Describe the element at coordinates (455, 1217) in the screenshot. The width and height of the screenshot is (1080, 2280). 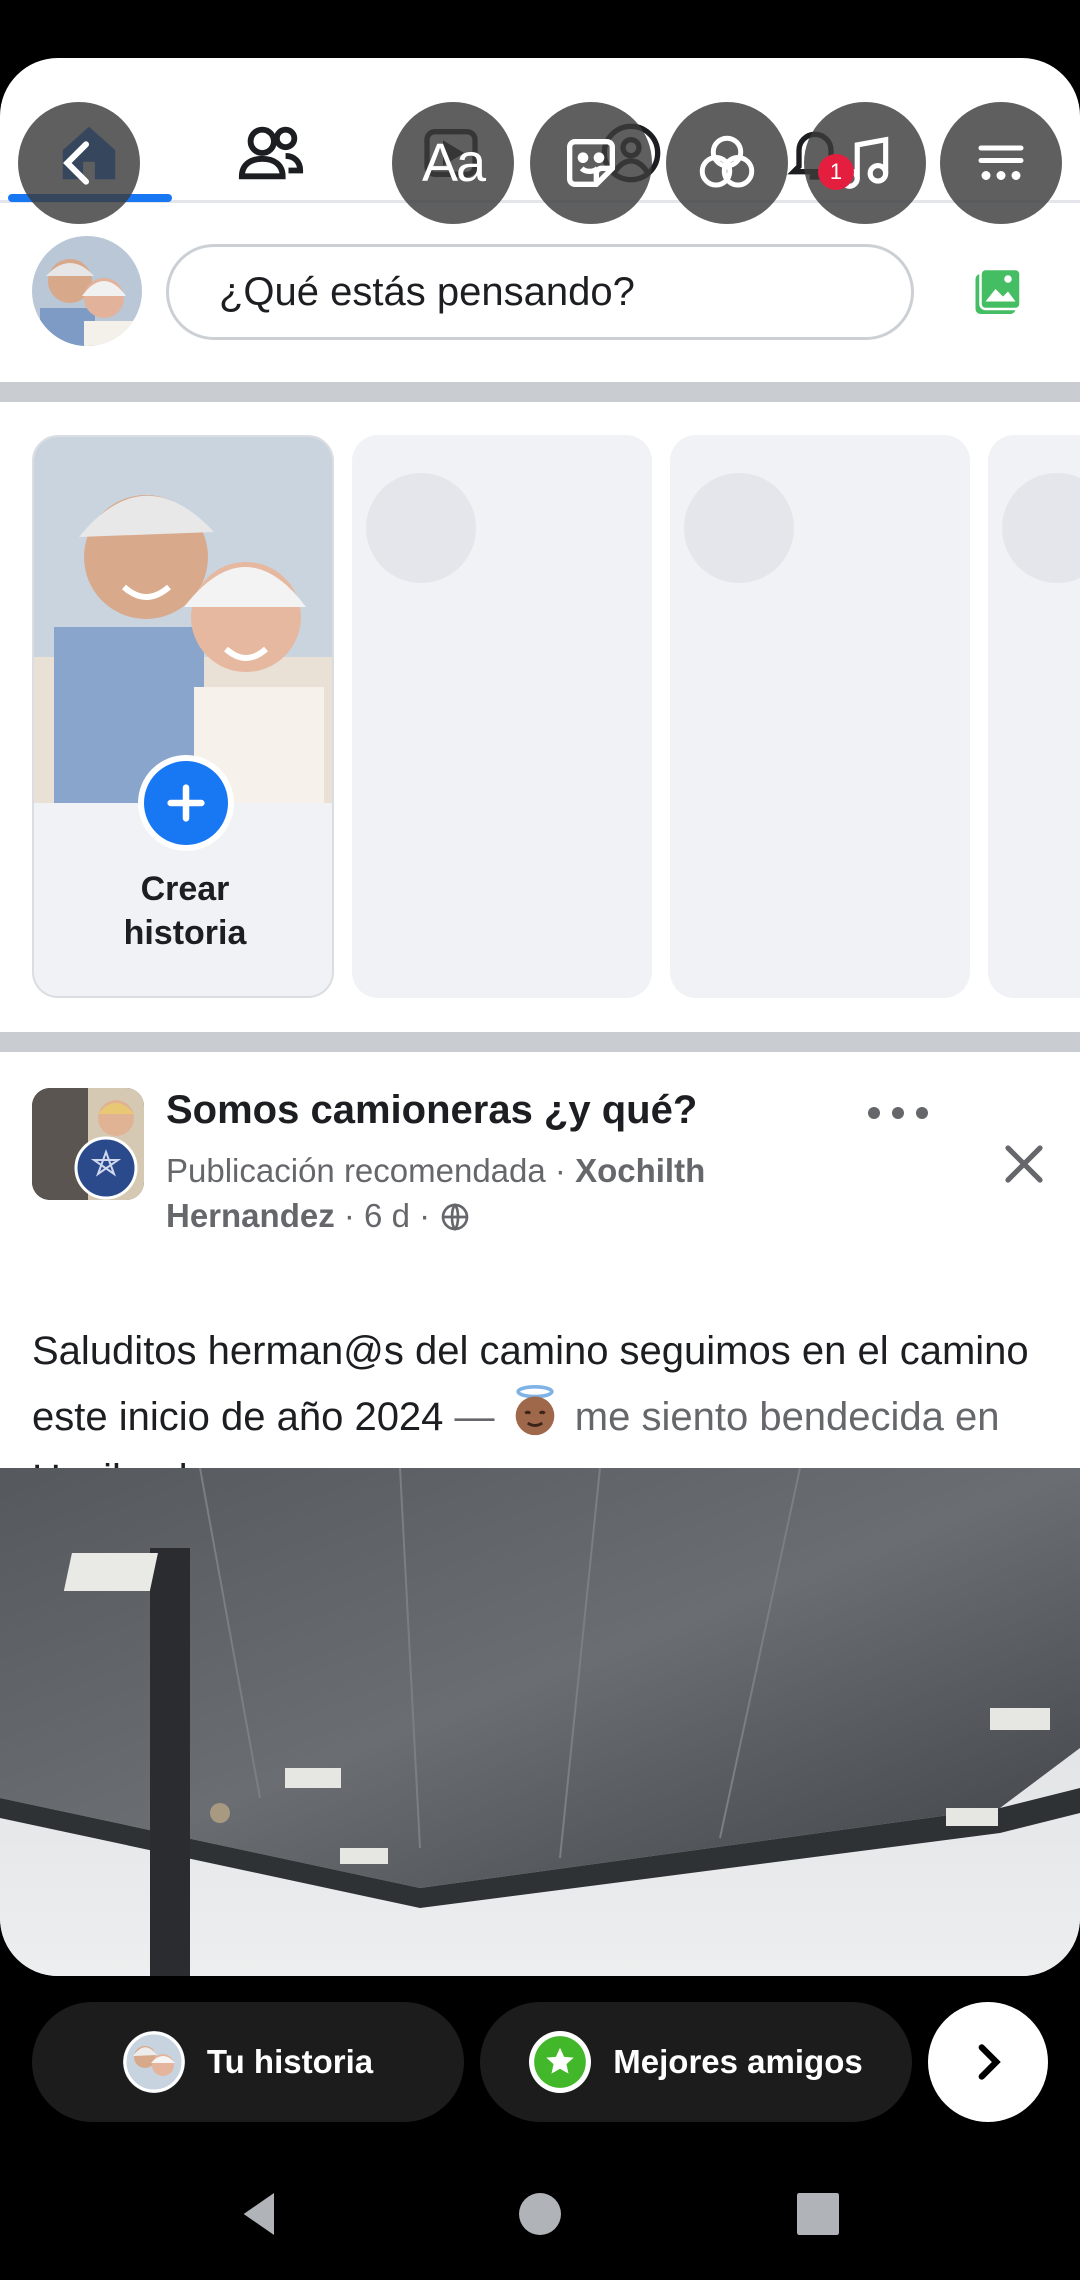
I see `globe-icon` at that location.